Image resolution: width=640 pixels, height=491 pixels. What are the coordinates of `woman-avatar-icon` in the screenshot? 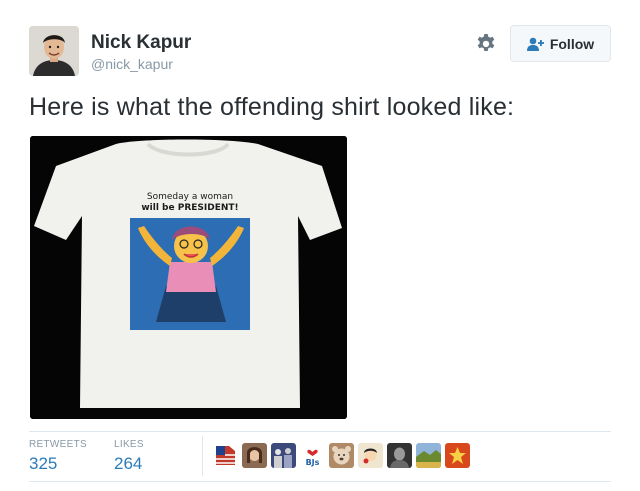 It's located at (254, 455).